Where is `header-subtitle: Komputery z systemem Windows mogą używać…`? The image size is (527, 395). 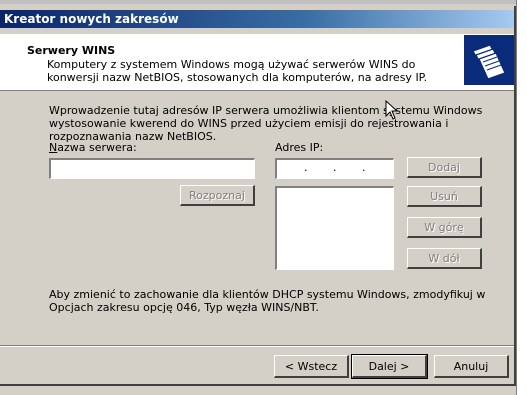 header-subtitle: Komputery z systemem Windows mogą używać… is located at coordinates (237, 71).